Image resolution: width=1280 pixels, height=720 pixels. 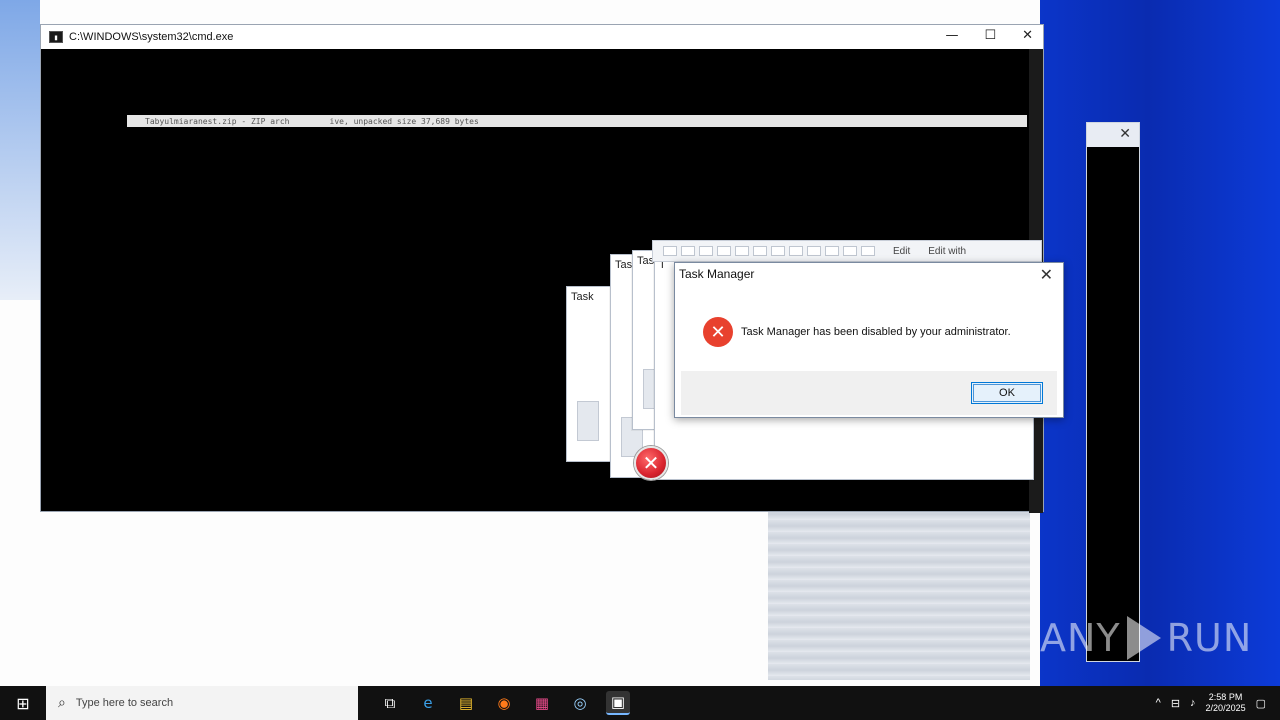 I want to click on tray-chevron-icon: ^, so click(x=1158, y=703).